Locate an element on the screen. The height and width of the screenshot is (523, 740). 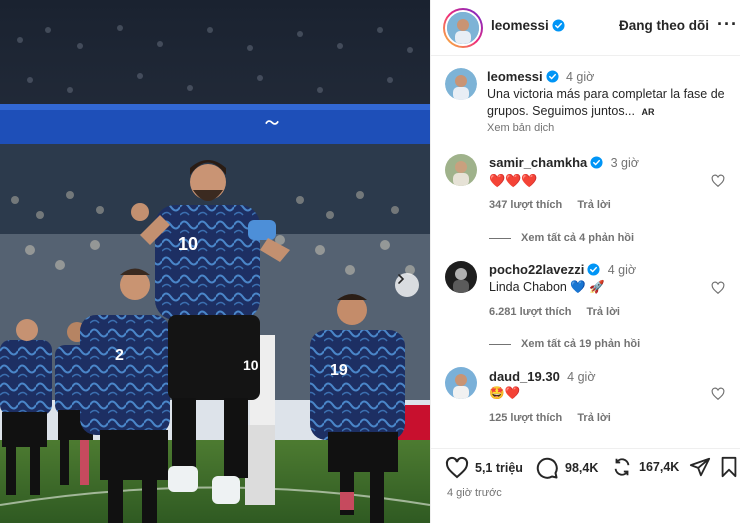
comment-like-count: 6.281 lượt thích is located at coordinates (530, 312).